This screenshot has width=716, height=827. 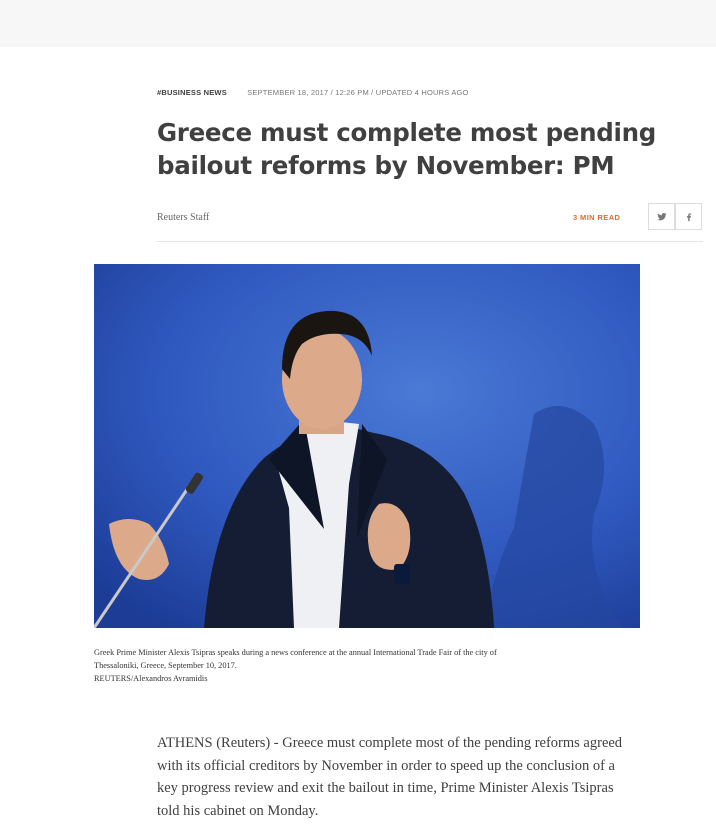 I want to click on author-name: Reuters Staff, so click(x=183, y=217).